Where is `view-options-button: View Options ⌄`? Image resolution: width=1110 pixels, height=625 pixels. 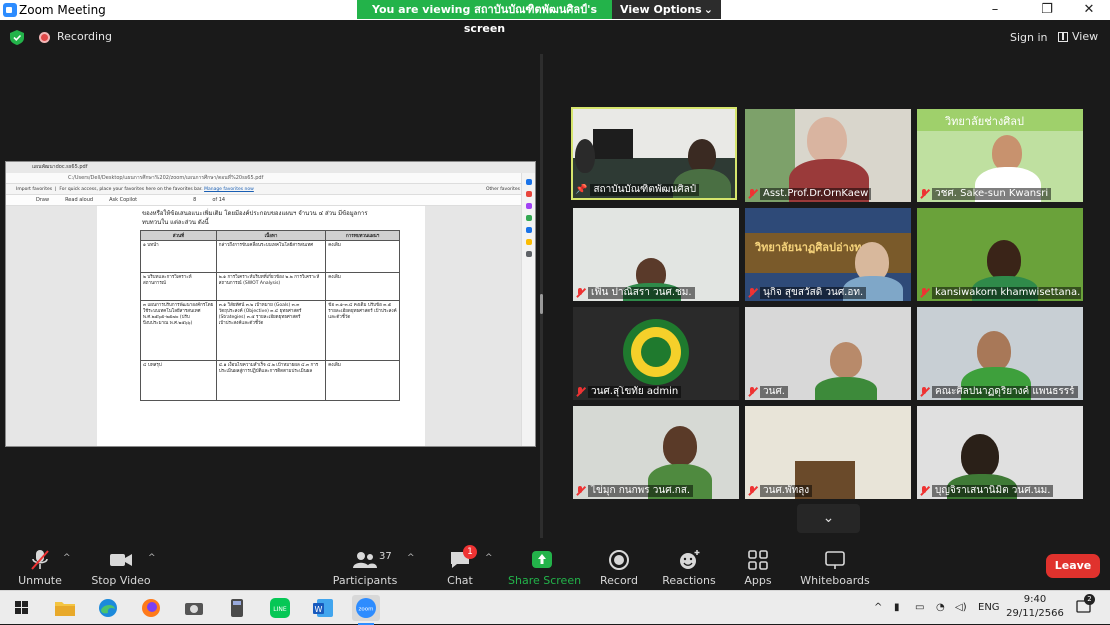 view-options-button: View Options ⌄ is located at coordinates (666, 9).